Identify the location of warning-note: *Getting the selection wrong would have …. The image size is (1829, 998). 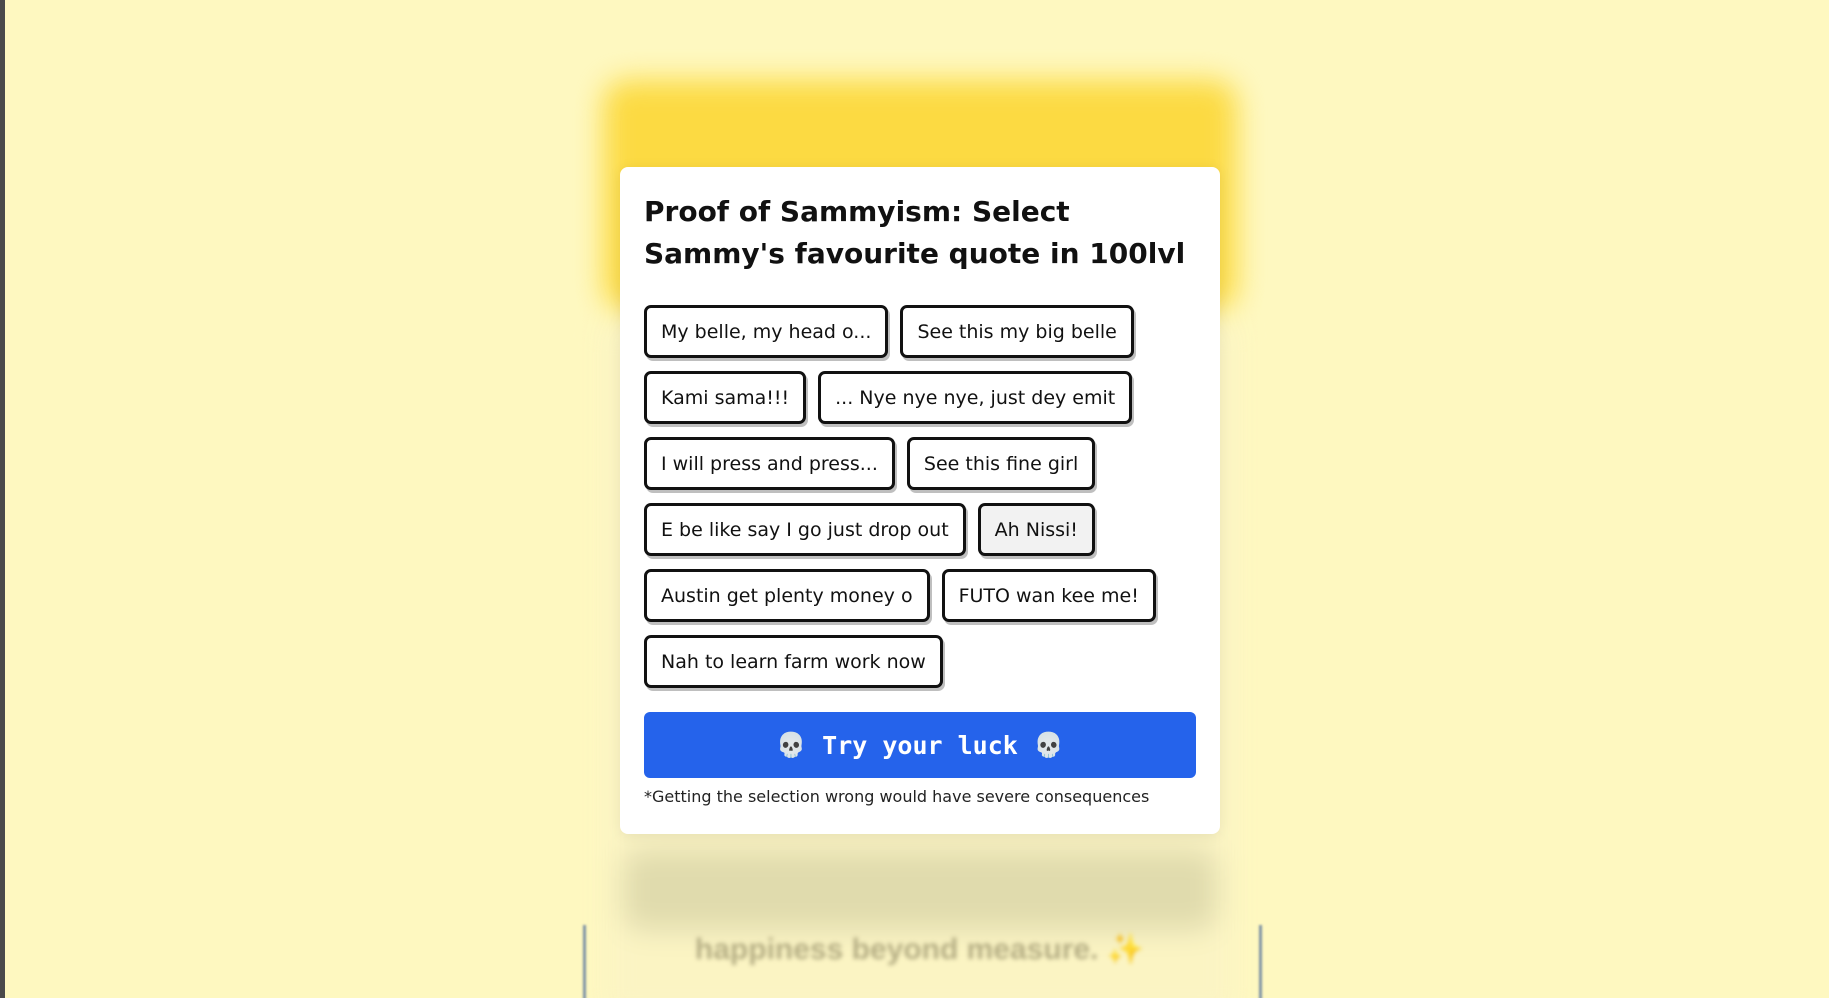
(897, 796).